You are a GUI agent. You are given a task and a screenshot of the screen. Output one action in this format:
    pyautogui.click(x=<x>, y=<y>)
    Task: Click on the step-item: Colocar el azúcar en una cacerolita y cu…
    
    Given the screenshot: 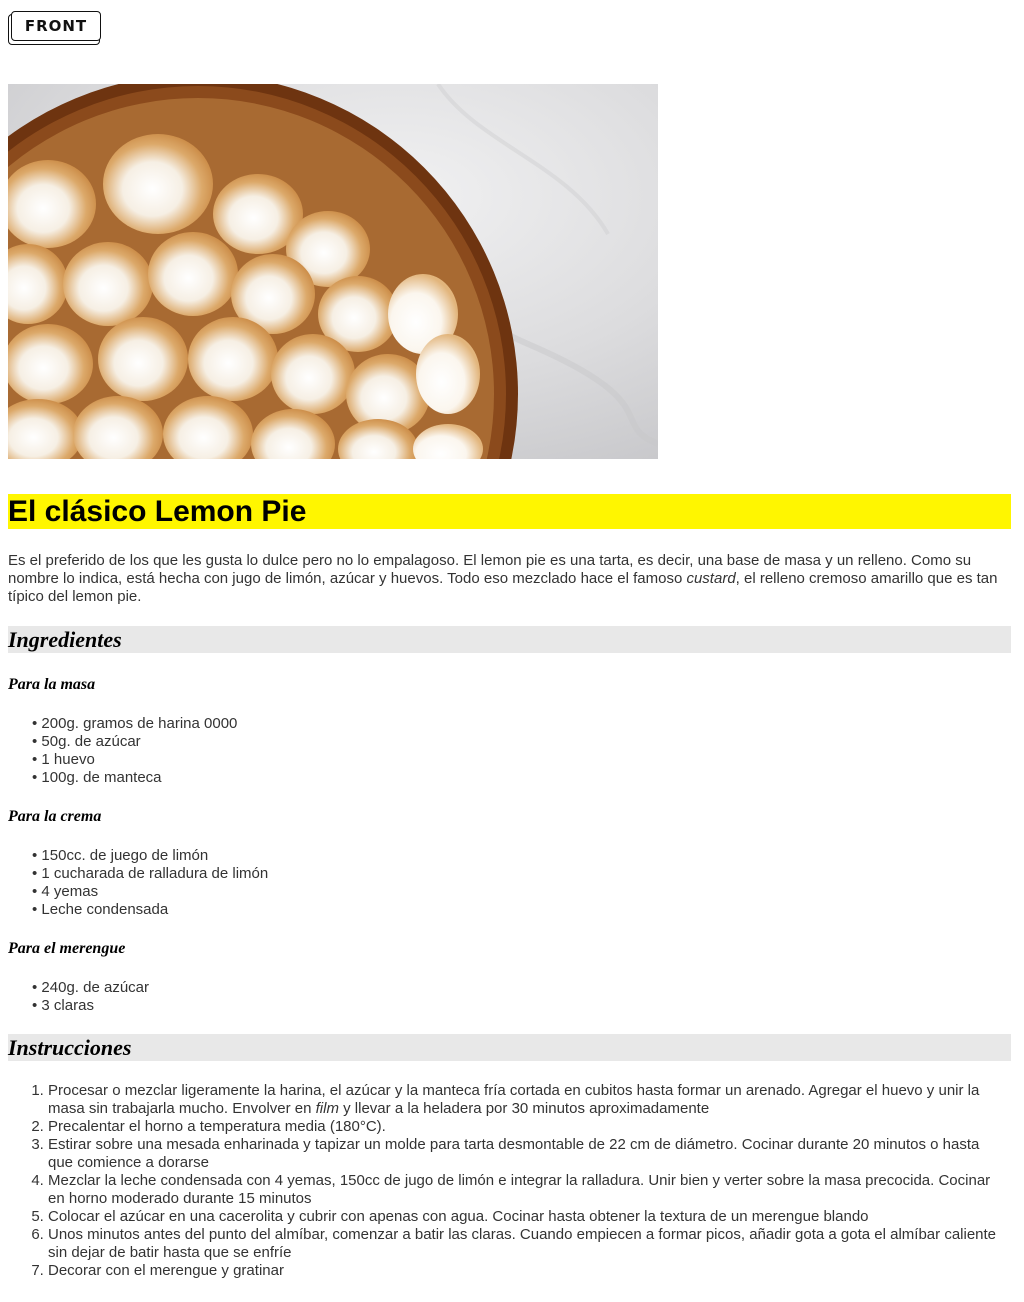 What is the action you would take?
    pyautogui.click(x=528, y=1217)
    